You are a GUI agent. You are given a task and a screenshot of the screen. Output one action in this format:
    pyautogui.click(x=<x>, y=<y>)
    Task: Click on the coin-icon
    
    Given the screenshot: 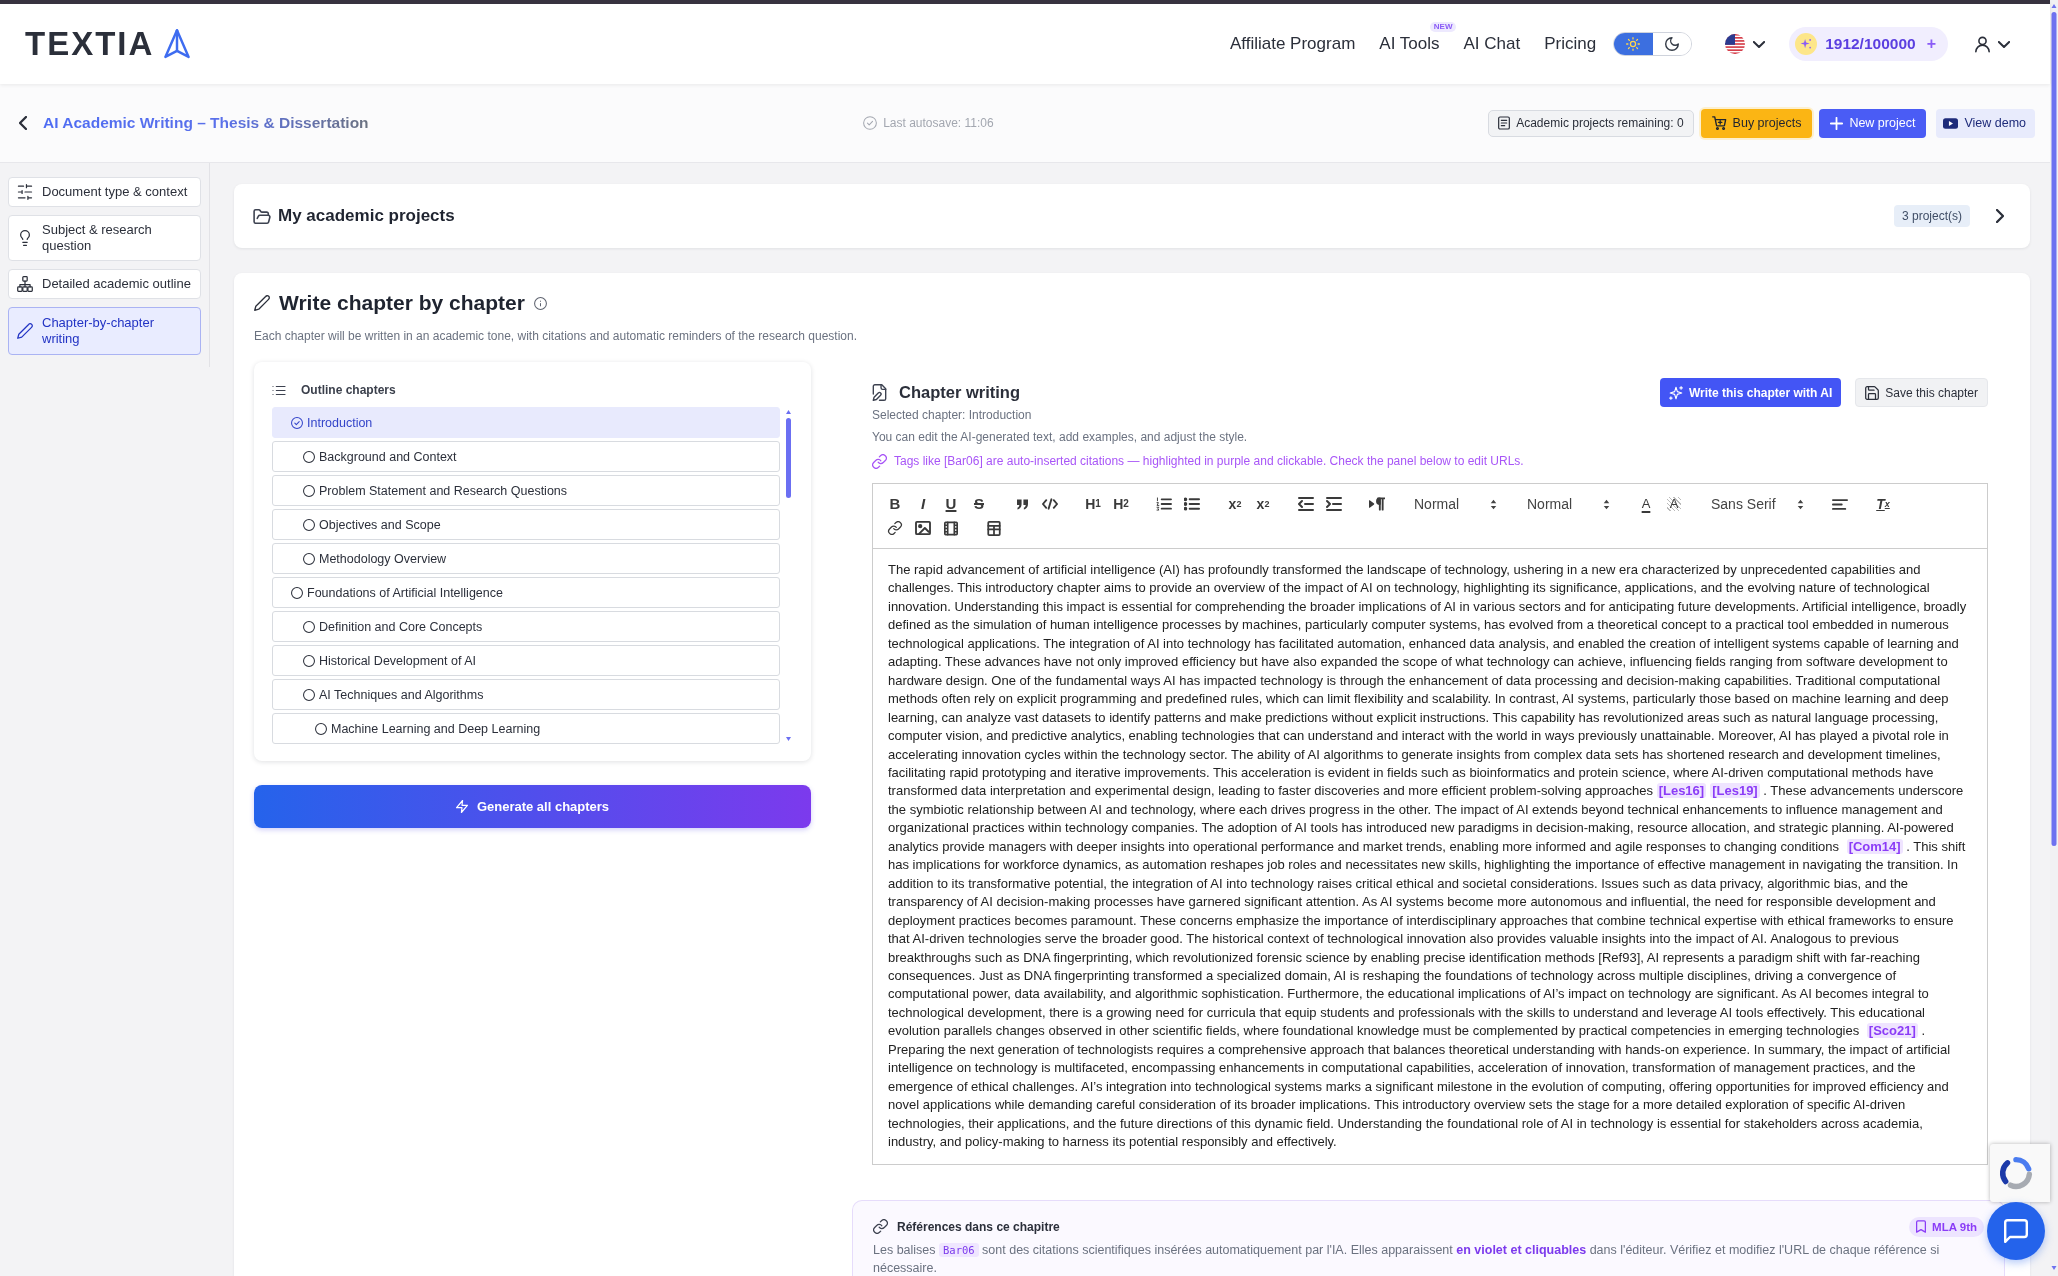 What is the action you would take?
    pyautogui.click(x=1806, y=44)
    